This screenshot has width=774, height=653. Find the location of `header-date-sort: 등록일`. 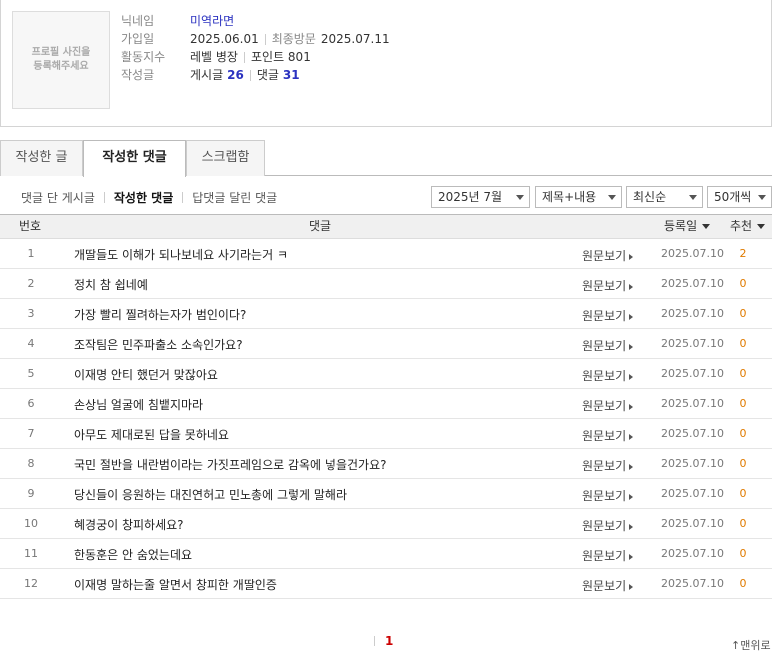

header-date-sort: 등록일 is located at coordinates (687, 226).